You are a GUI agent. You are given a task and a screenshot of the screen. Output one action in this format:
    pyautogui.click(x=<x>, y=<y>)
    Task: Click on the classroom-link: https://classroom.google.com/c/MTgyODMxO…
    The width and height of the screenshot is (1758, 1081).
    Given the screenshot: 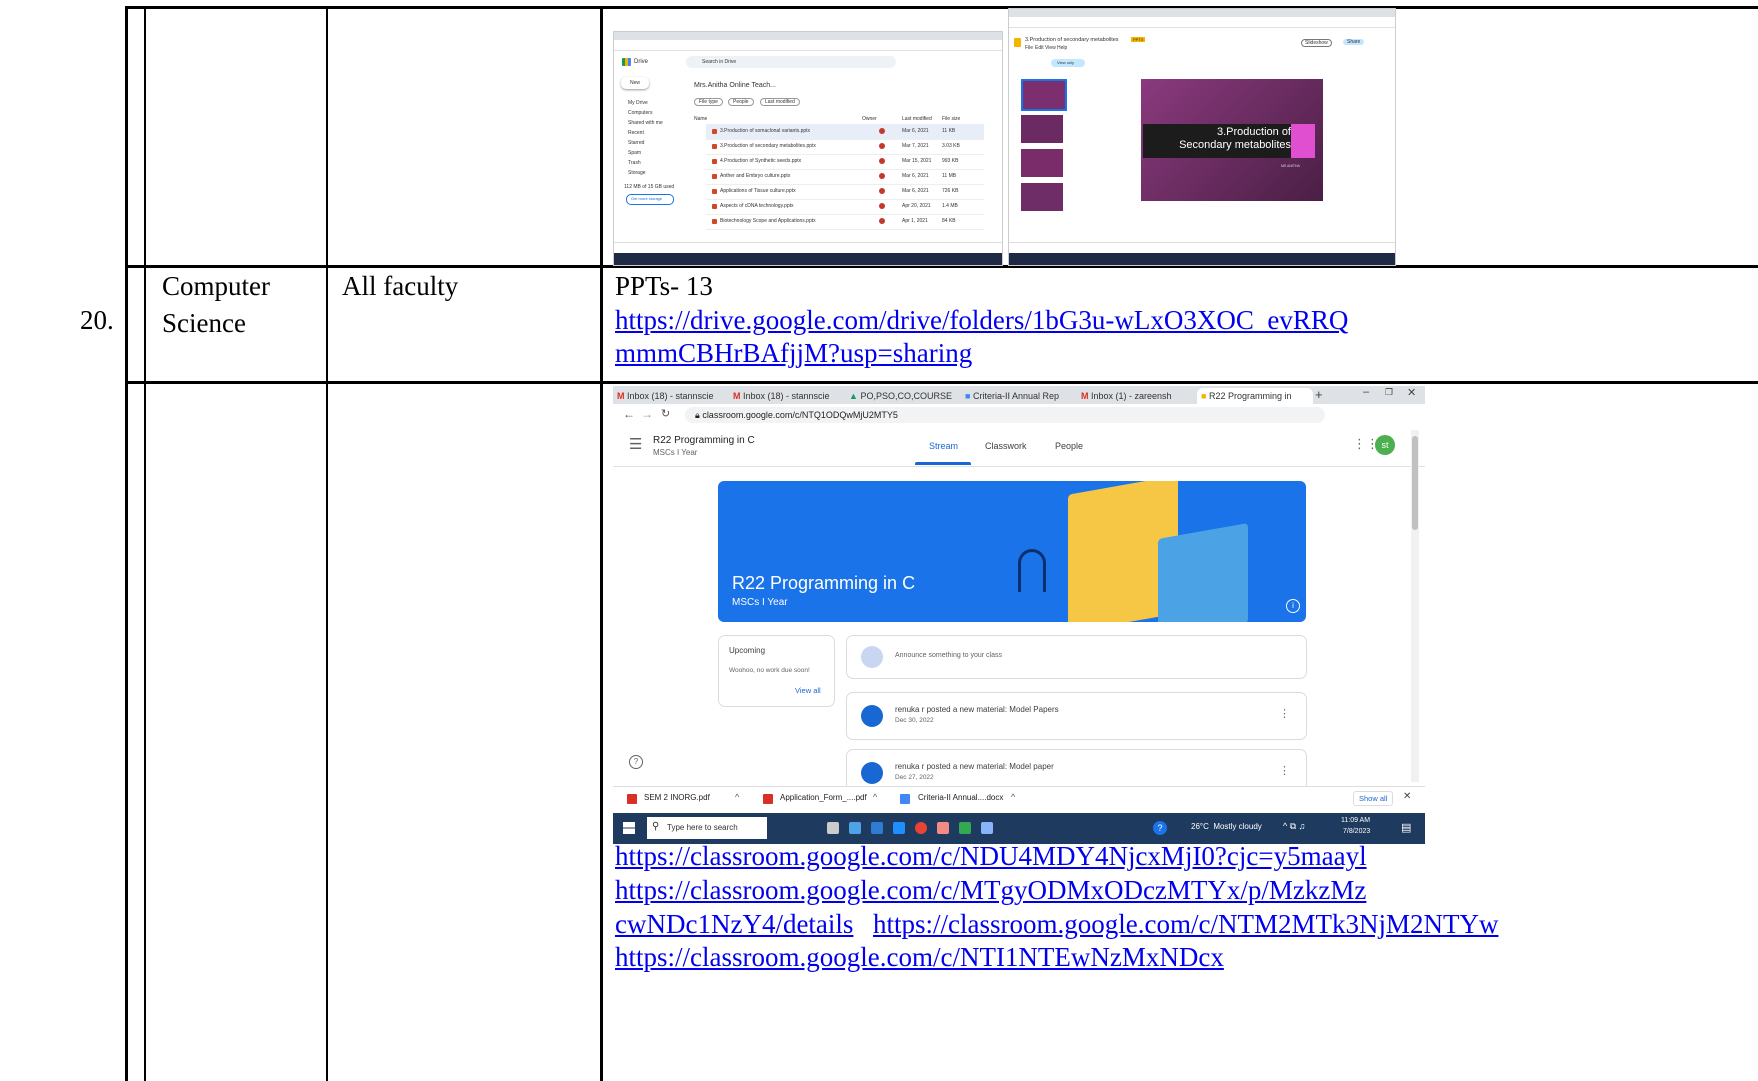 What is the action you would take?
    pyautogui.click(x=990, y=890)
    